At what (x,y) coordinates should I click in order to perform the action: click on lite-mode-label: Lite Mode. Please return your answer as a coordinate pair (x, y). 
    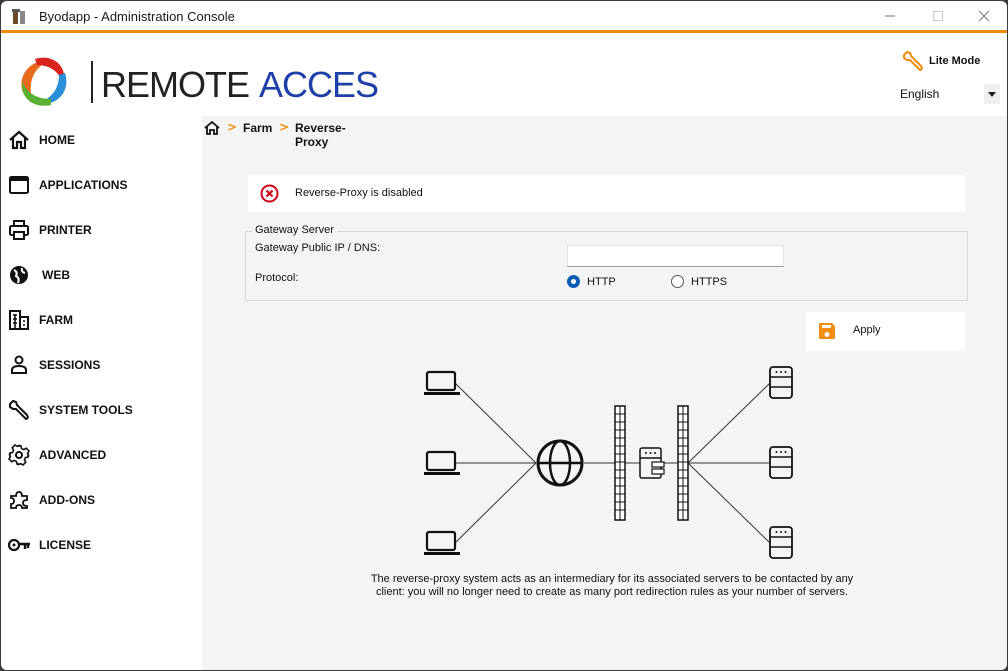
    Looking at the image, I should click on (955, 61).